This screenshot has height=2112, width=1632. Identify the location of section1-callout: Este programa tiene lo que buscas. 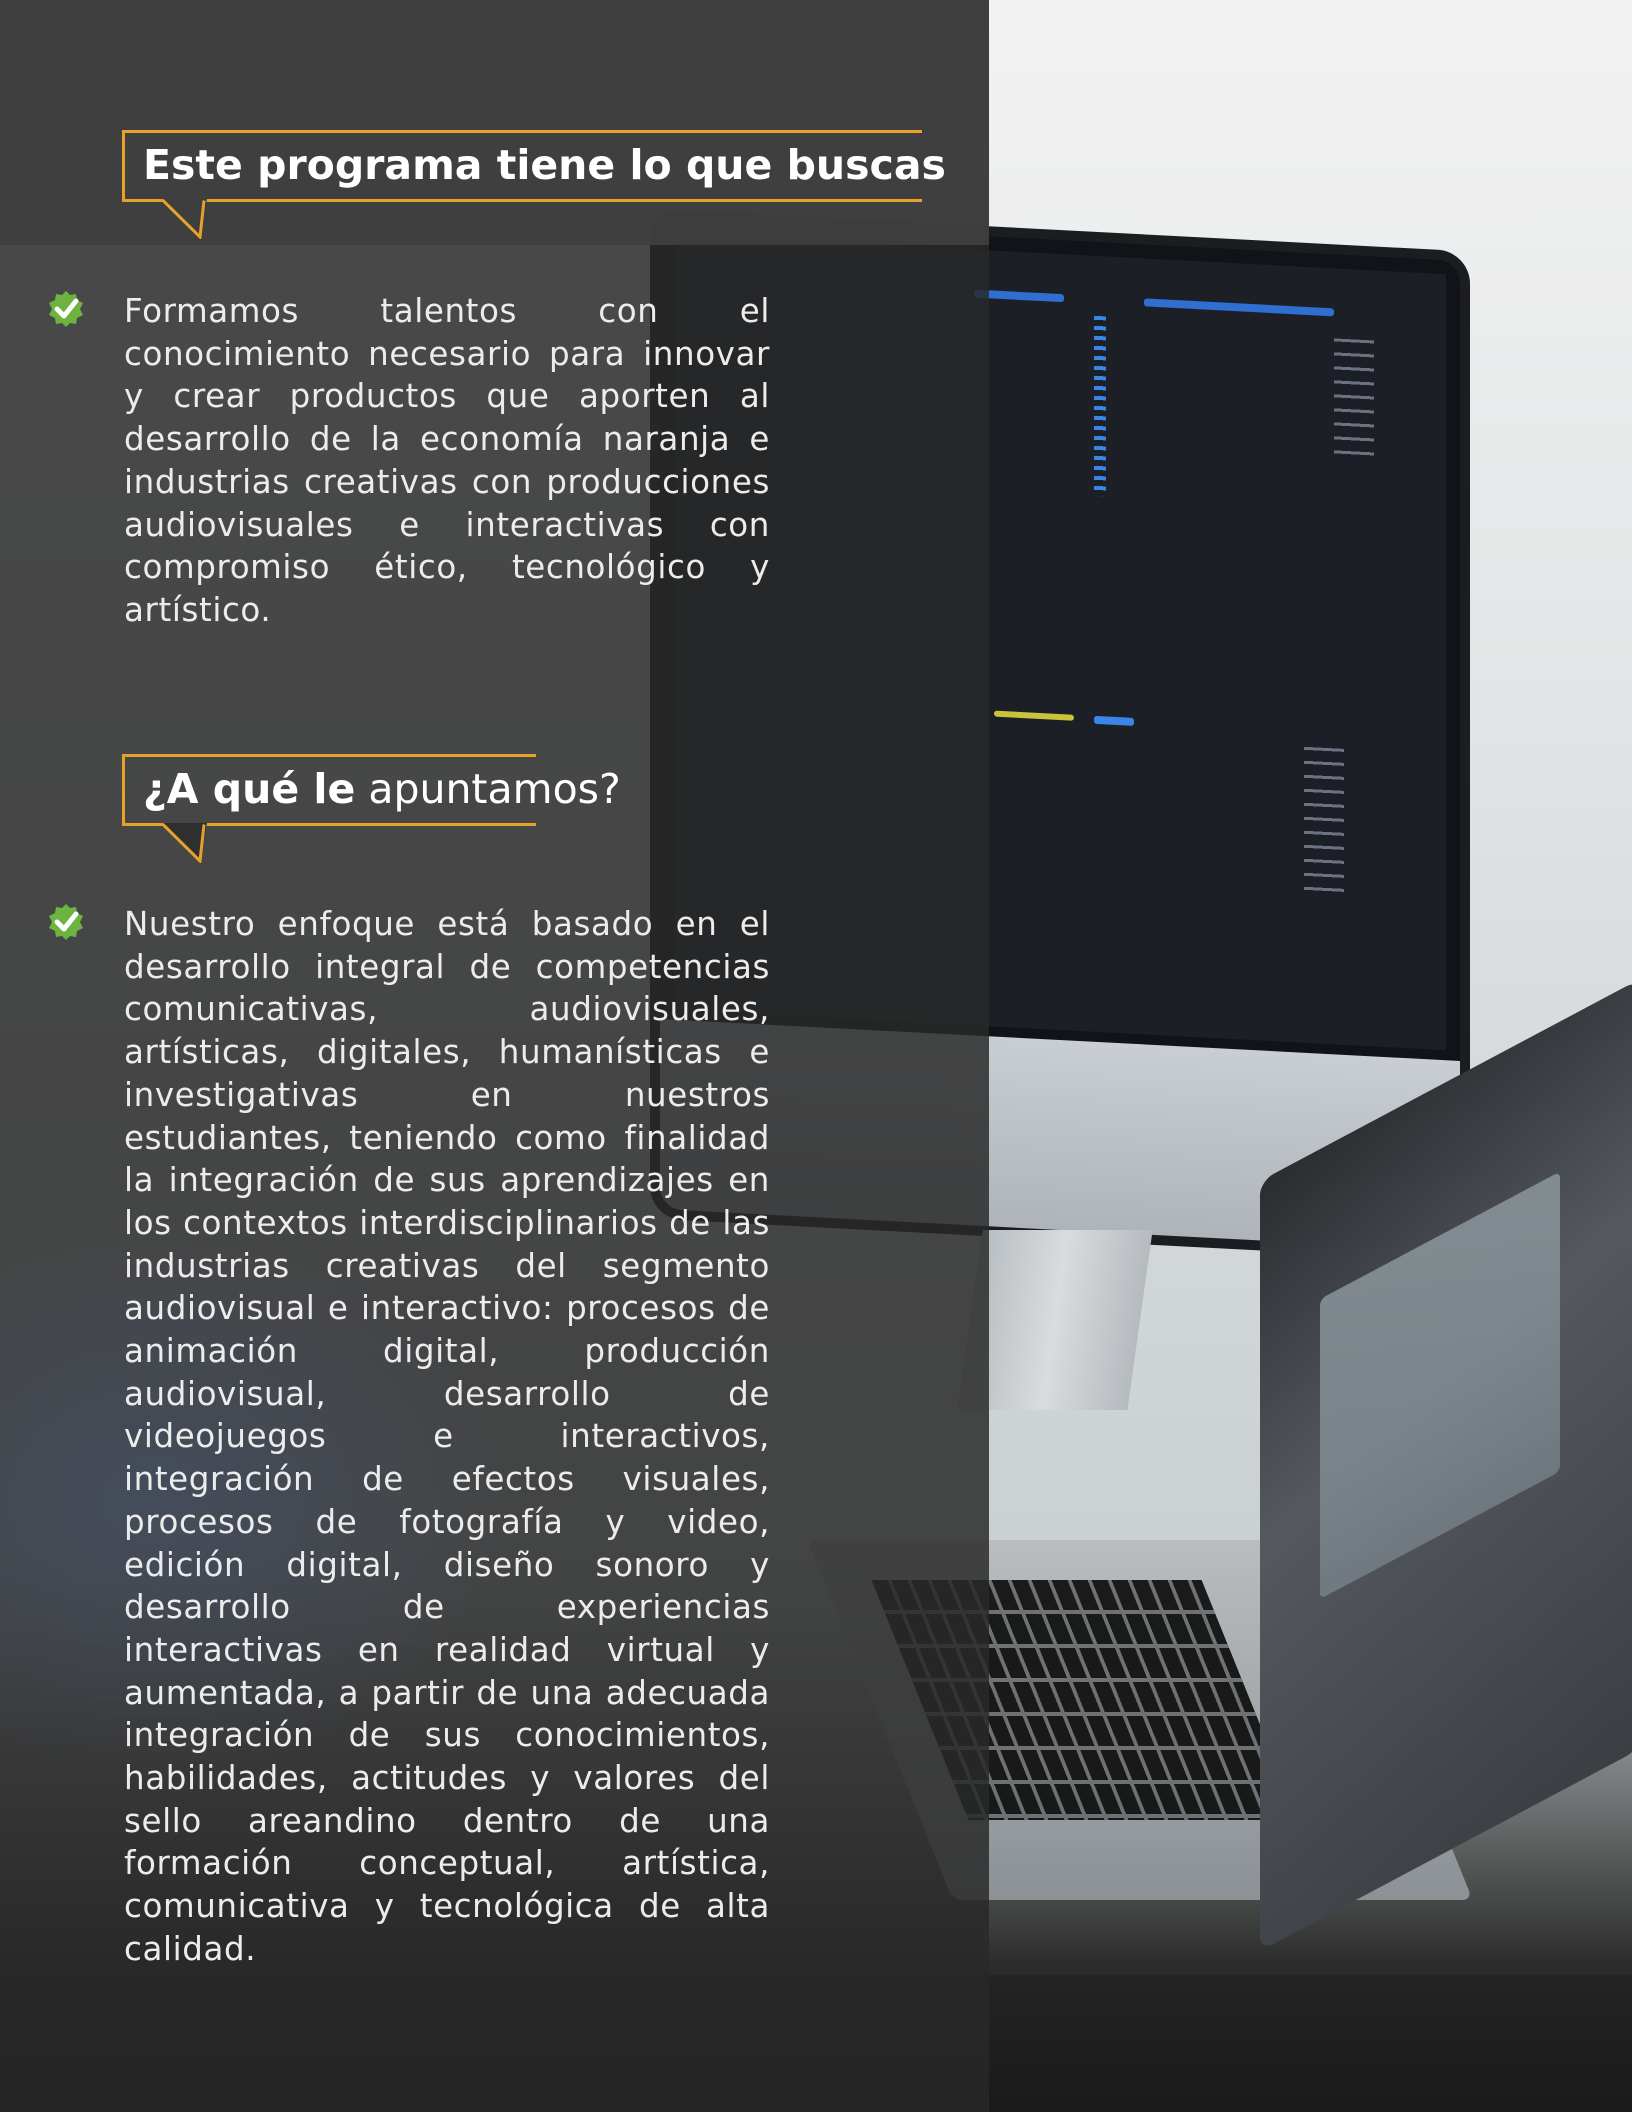
(534, 184).